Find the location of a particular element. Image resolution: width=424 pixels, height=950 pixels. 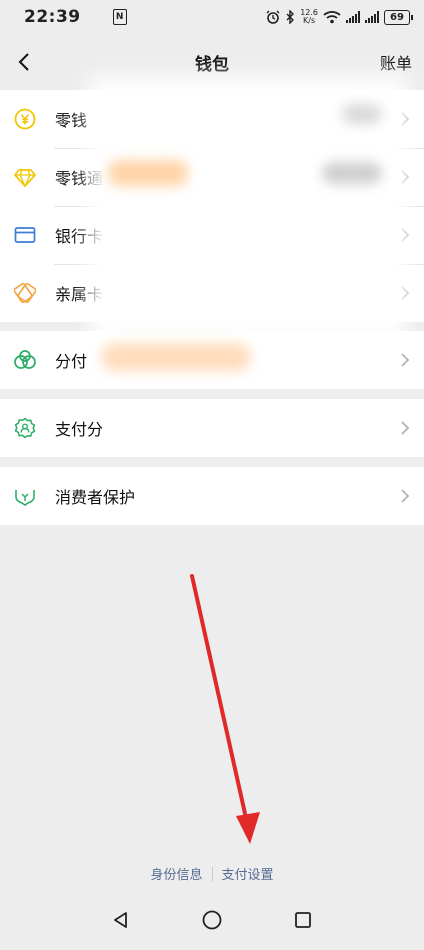

footer-divider is located at coordinates (212, 873).